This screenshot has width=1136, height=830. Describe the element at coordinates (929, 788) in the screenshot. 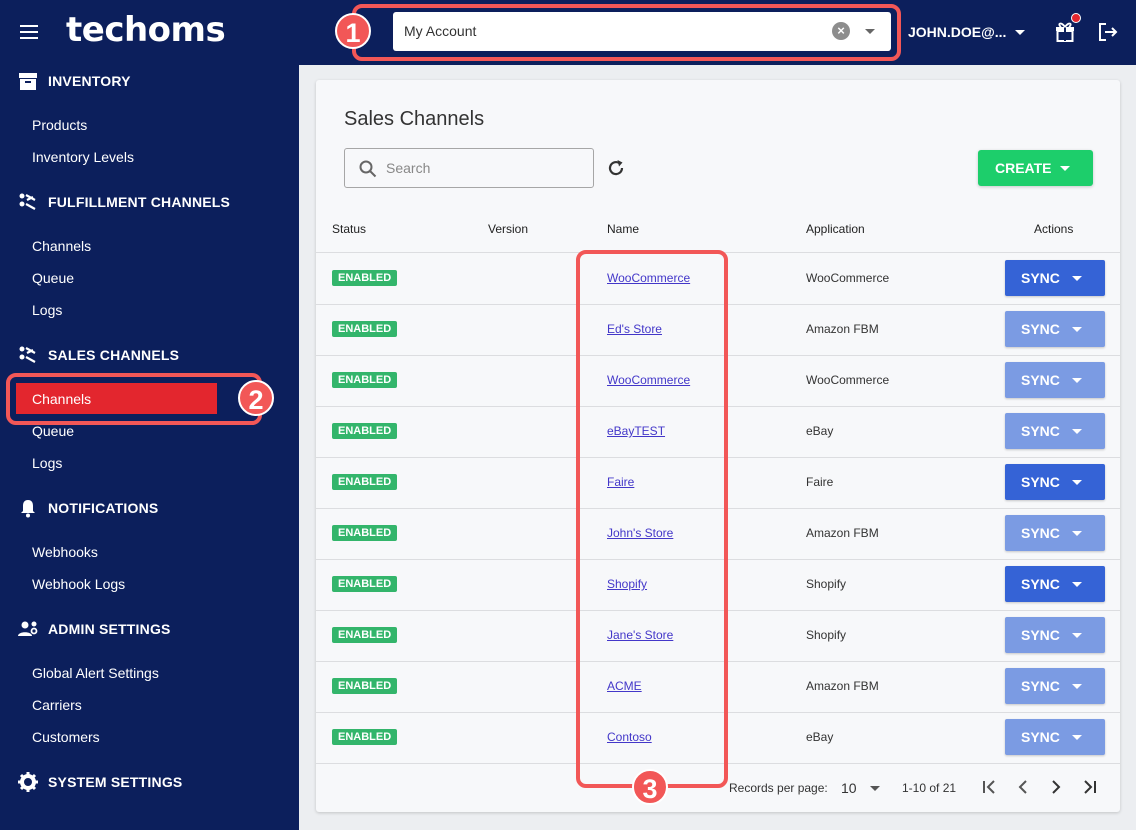

I see `pagination-range: 1-10 of 21` at that location.